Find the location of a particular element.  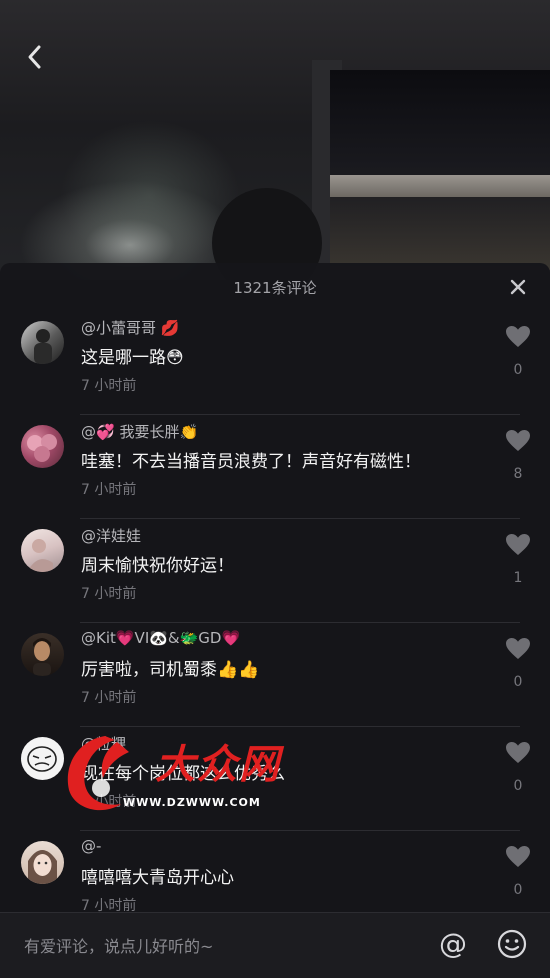

comment-item: @Kit💗VI🐼&🐲GD💗 厉害啦，司机蜀黍👍👍 7 小时前 0 is located at coordinates (275, 675).